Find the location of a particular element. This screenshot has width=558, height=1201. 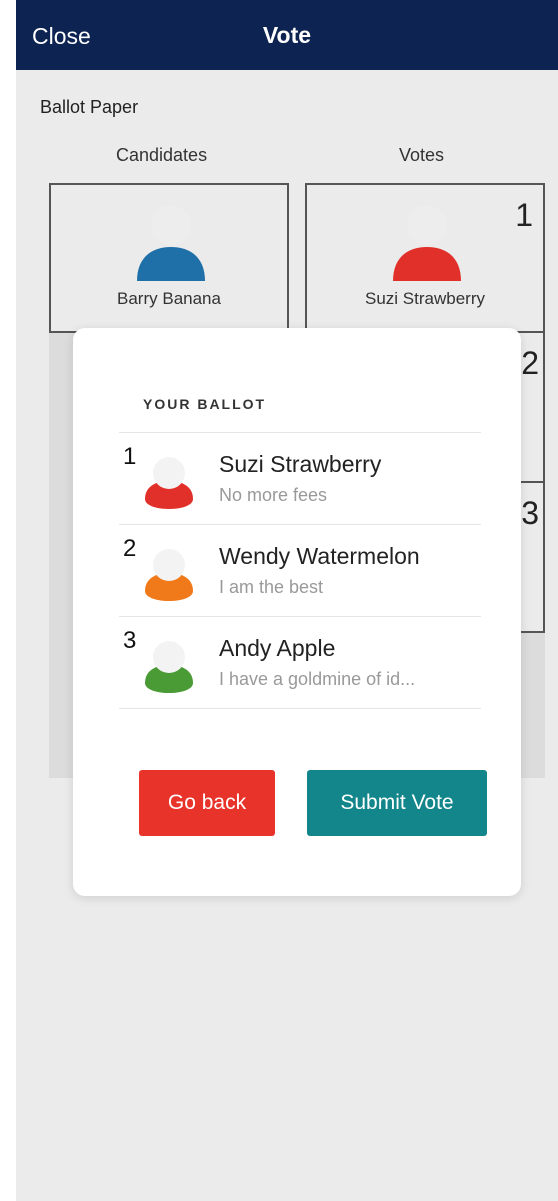

candidate-name: Suzi Strawberry is located at coordinates (300, 464).